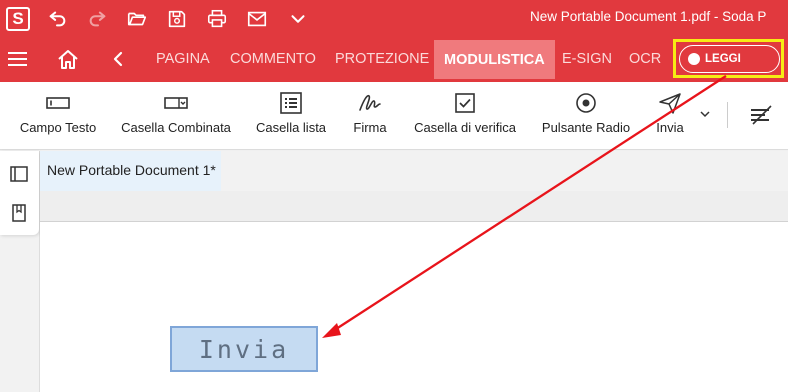 The image size is (788, 392). What do you see at coordinates (670, 103) in the screenshot?
I see `send-icon` at bounding box center [670, 103].